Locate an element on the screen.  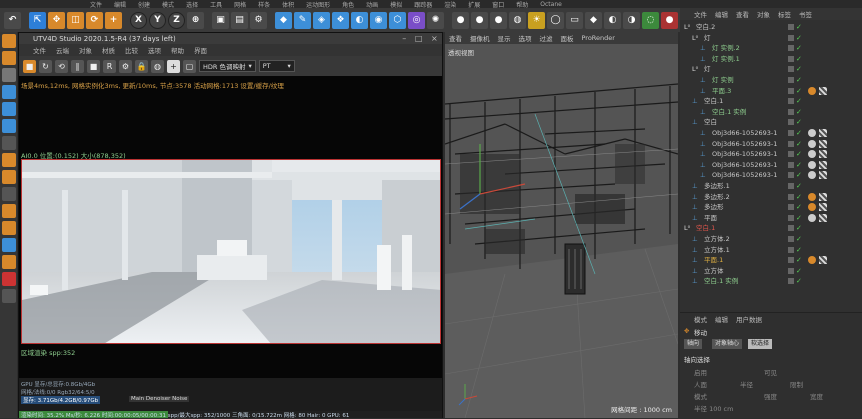
render-picture-viewer-icon: ▤ is located at coordinates (239, 20).